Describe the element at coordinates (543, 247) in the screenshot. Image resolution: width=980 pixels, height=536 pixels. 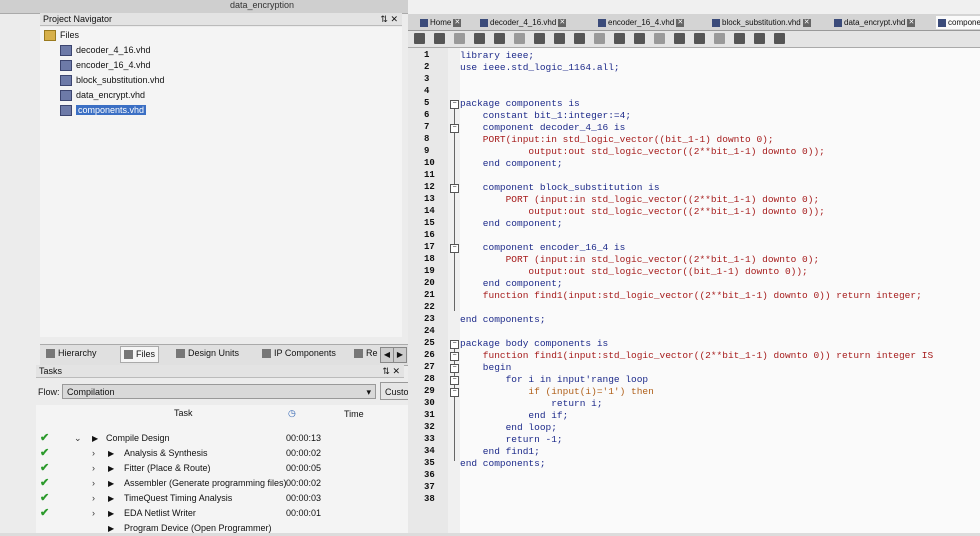
I see `code-line: component encoder_16_4 is` at that location.